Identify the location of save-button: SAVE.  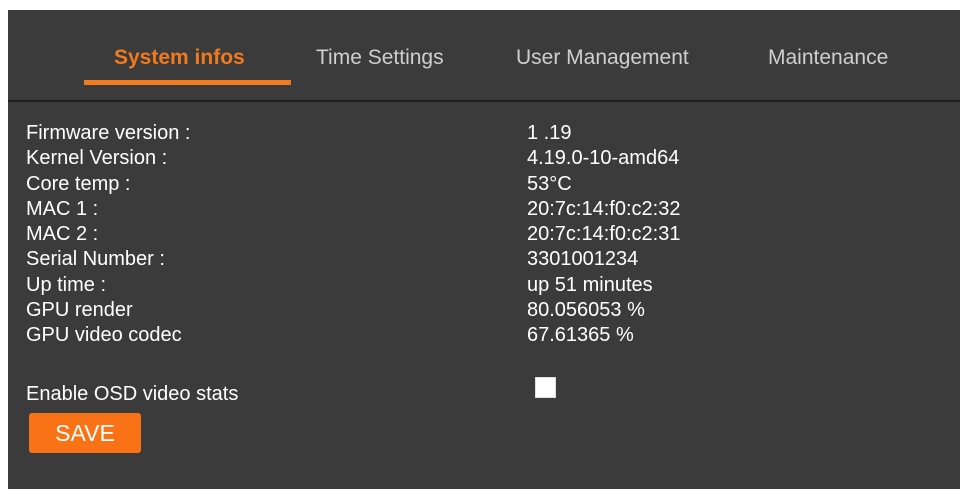
(85, 433).